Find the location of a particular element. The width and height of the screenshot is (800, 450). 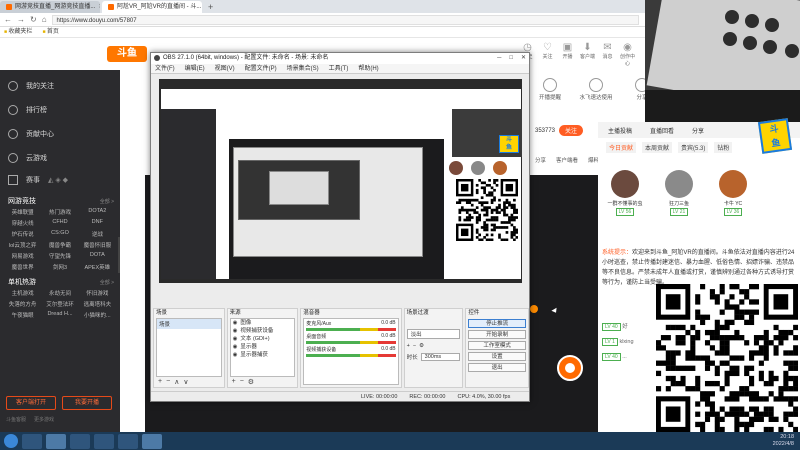

start-button is located at coordinates (11, 441).